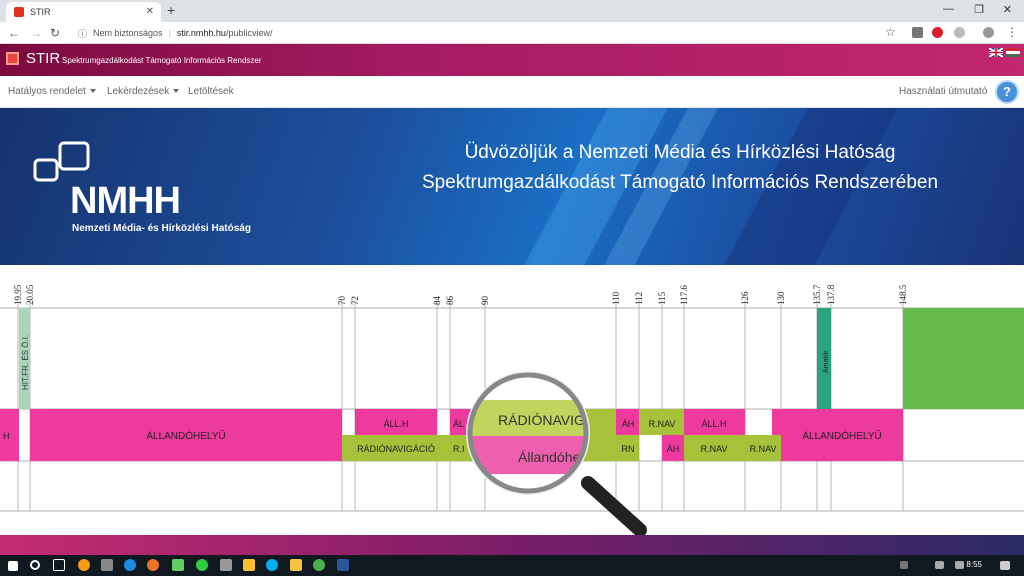  What do you see at coordinates (512, 545) in the screenshot?
I see `footer-band` at bounding box center [512, 545].